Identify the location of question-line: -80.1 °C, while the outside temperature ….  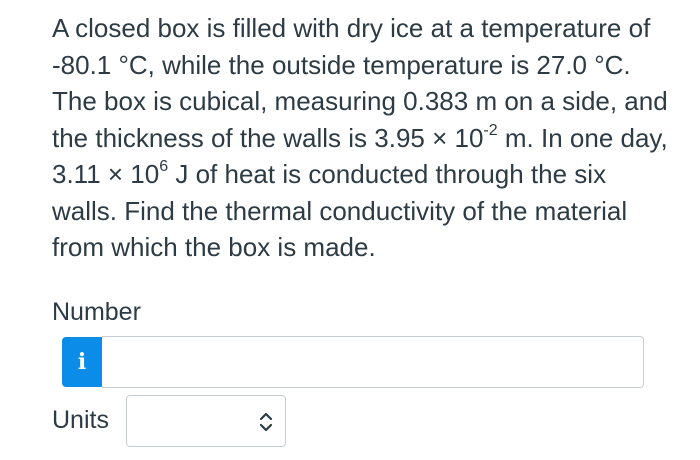
(341, 64).